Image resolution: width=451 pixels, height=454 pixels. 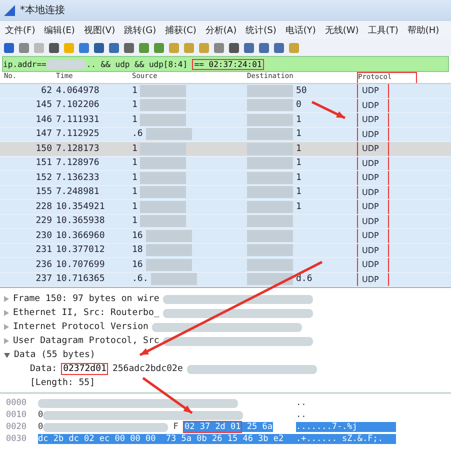 I want to click on table-cell: 0, so click(x=299, y=105).